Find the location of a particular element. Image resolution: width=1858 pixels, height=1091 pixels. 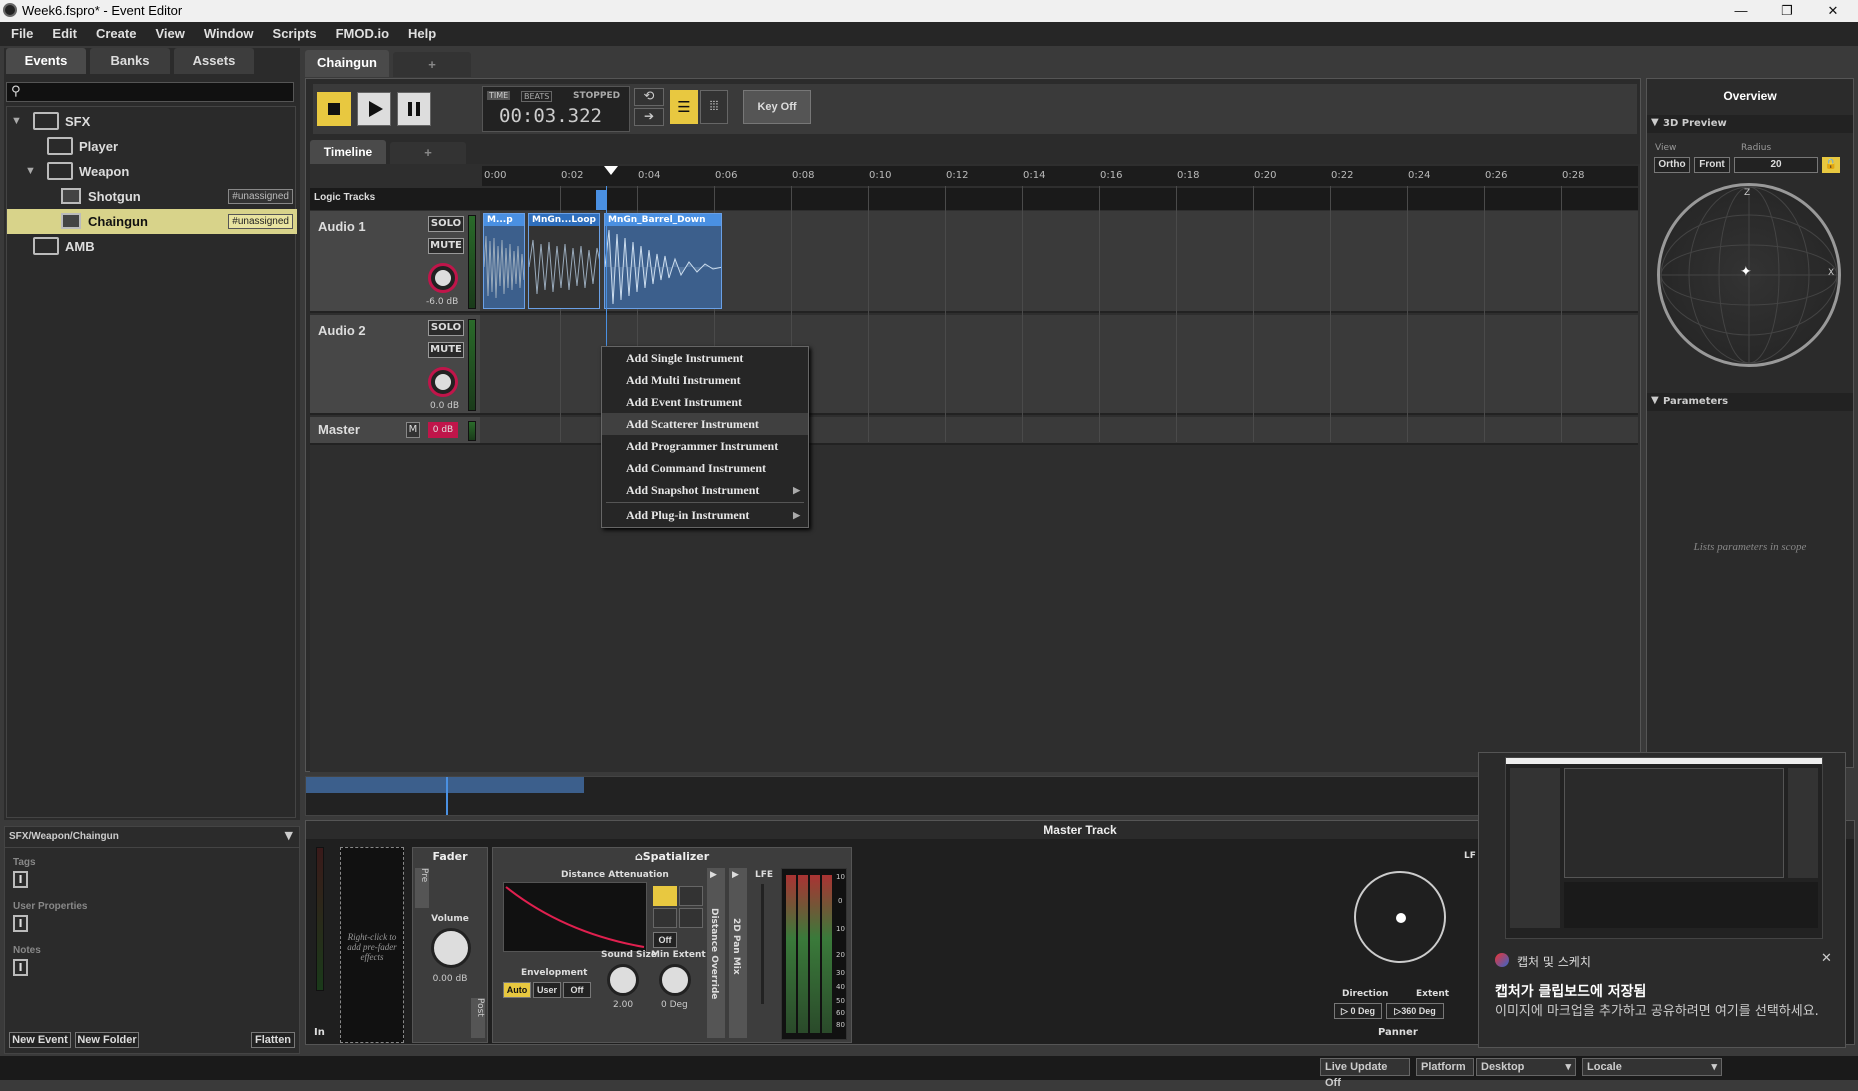

envelopment-auto-button: Auto is located at coordinates (517, 990).